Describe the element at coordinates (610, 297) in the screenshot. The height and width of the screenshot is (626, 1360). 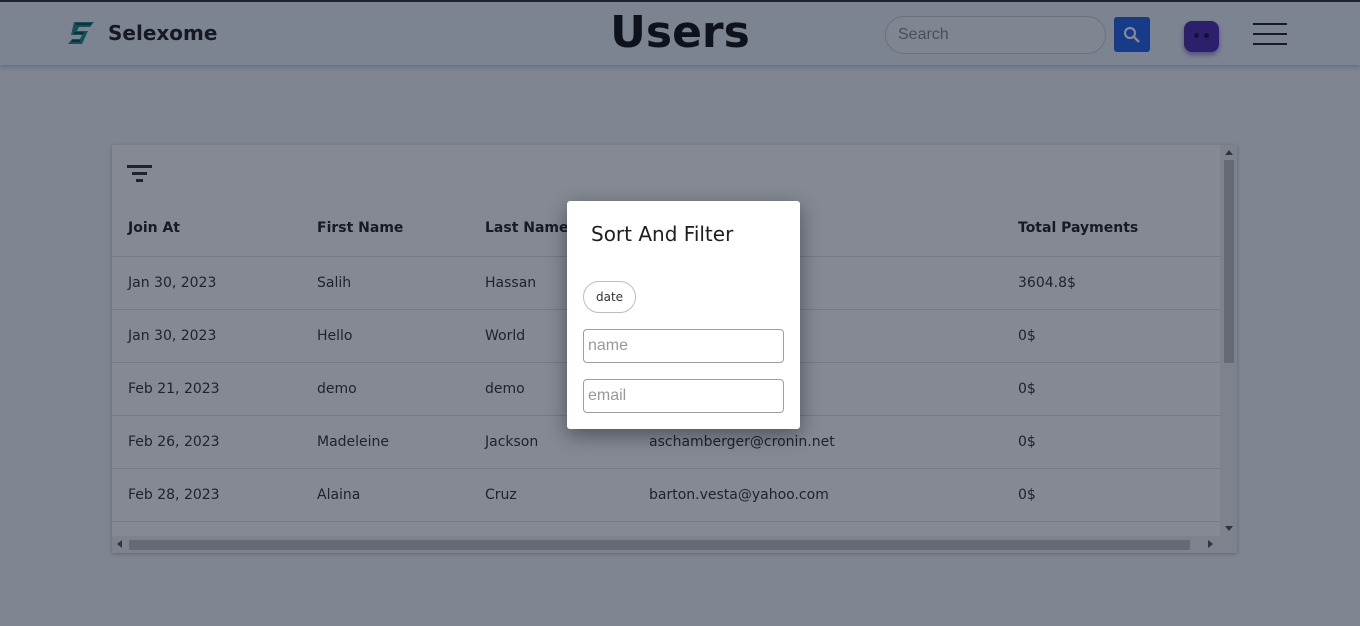
I see `sort-date-chip: date` at that location.